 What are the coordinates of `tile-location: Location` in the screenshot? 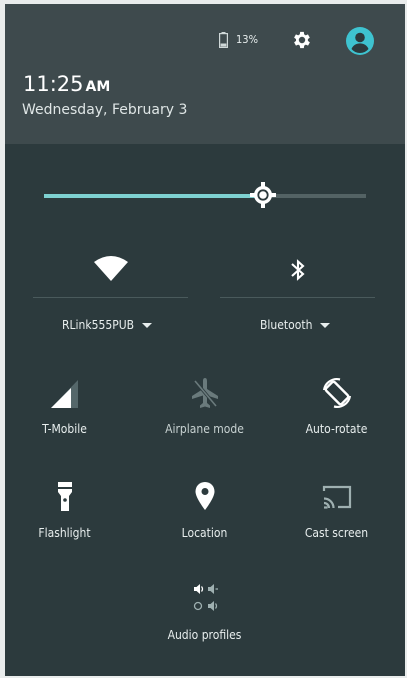 It's located at (204, 510).